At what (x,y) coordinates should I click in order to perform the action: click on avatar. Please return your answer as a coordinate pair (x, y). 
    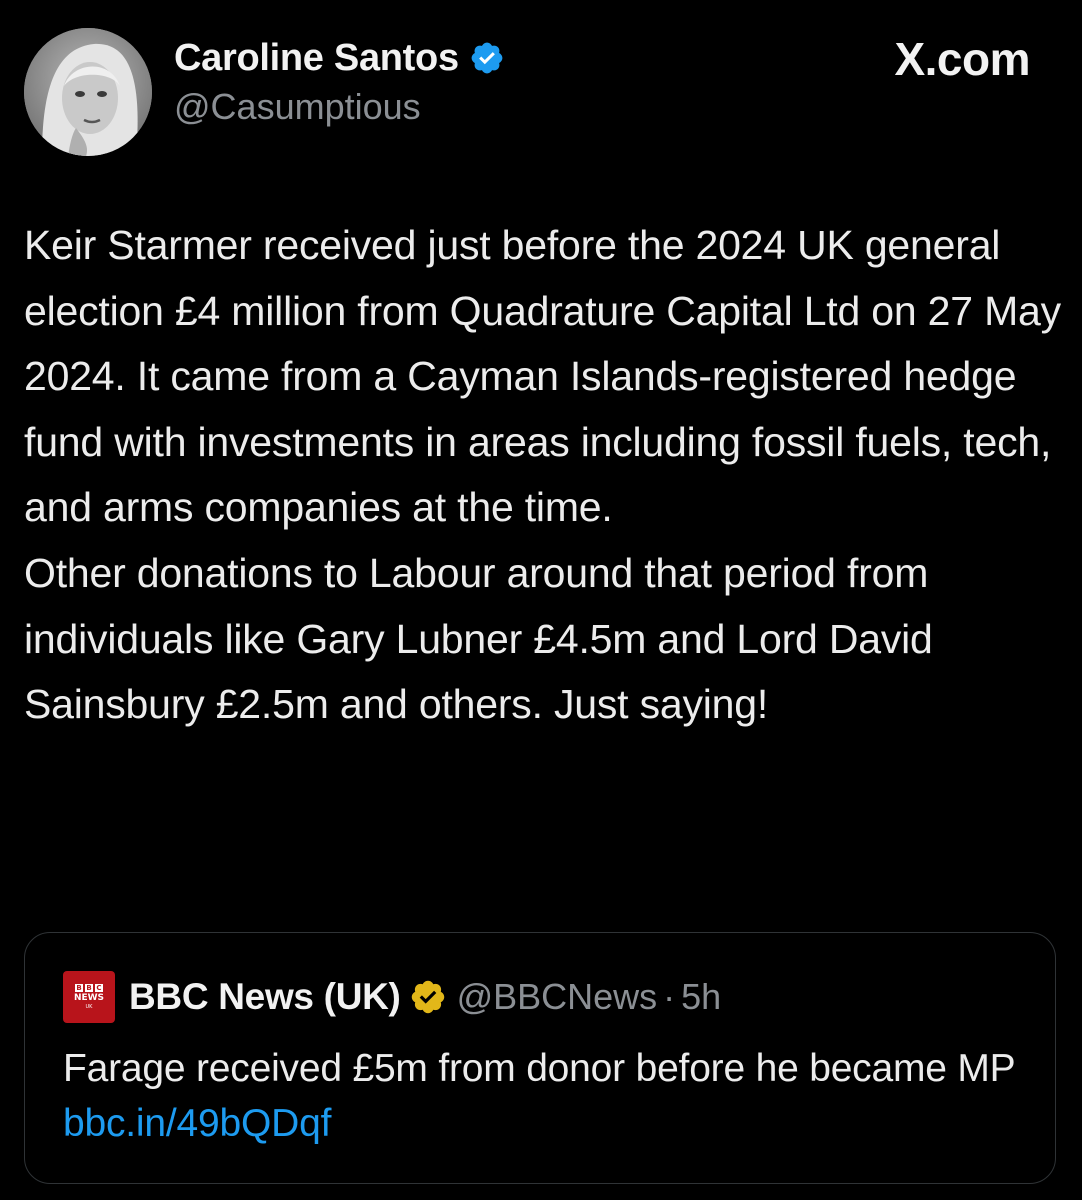
    Looking at the image, I should click on (88, 92).